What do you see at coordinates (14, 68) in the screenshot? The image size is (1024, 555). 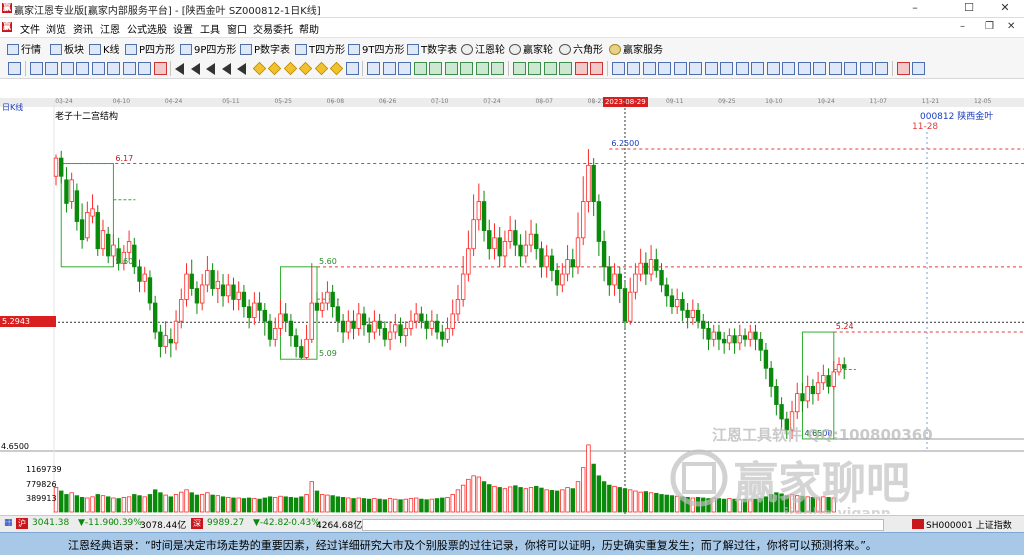 I see `ellipse-tool-icon` at bounding box center [14, 68].